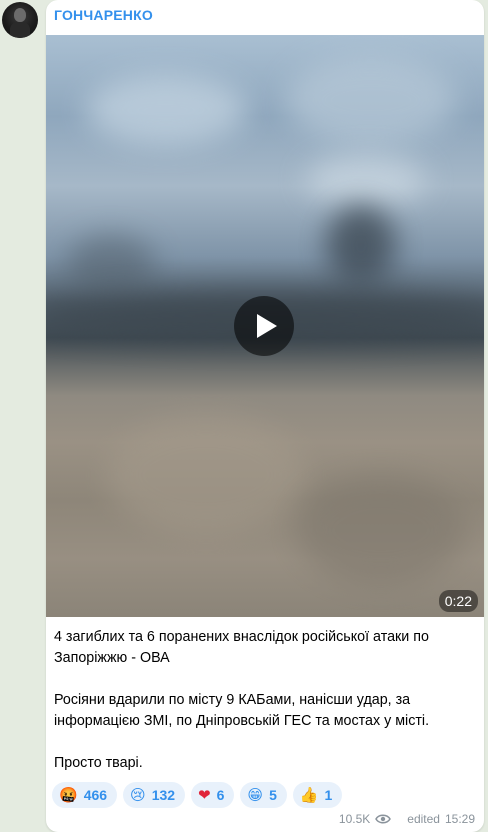  I want to click on reaction-thumbs-up: 👍 1, so click(317, 795).